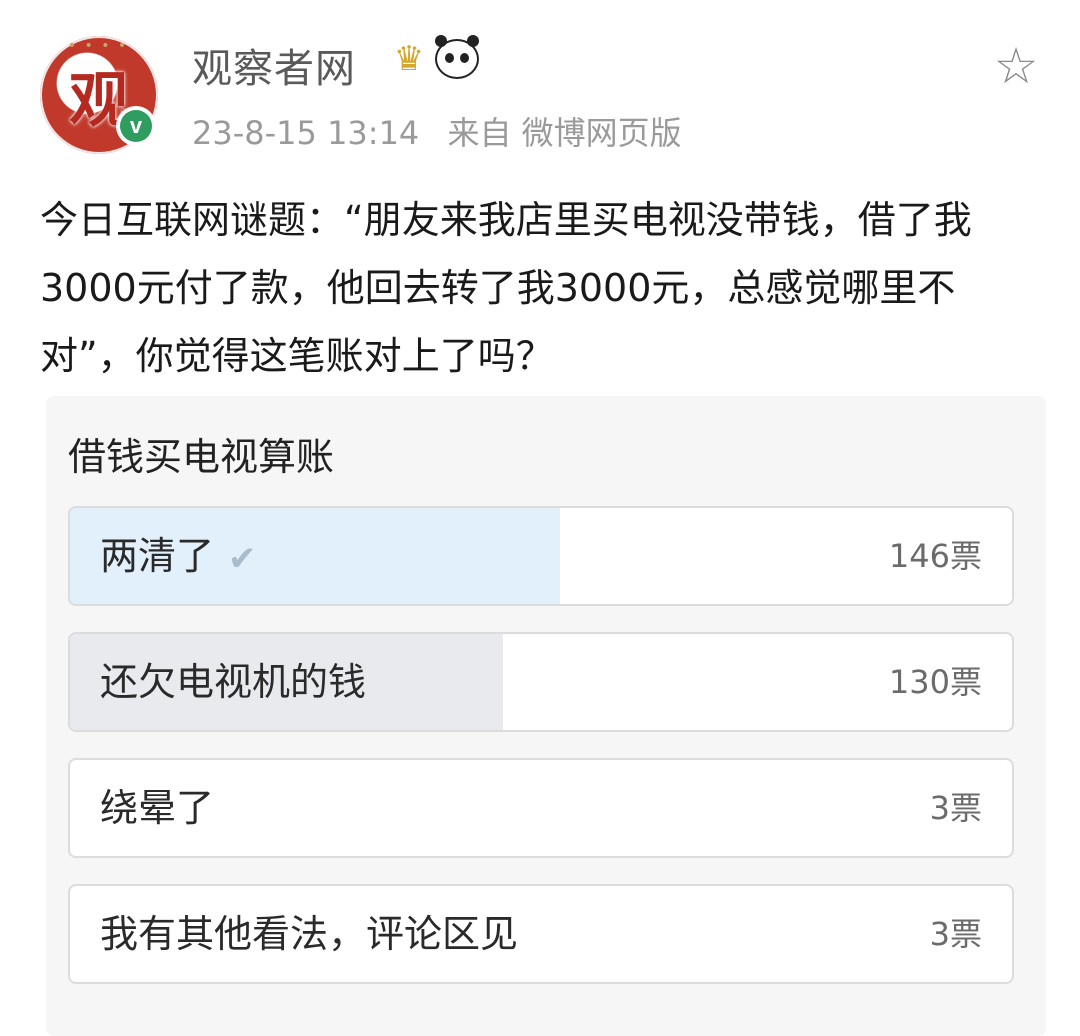 This screenshot has height=1036, width=1080. I want to click on star-icon: ☆, so click(1016, 66).